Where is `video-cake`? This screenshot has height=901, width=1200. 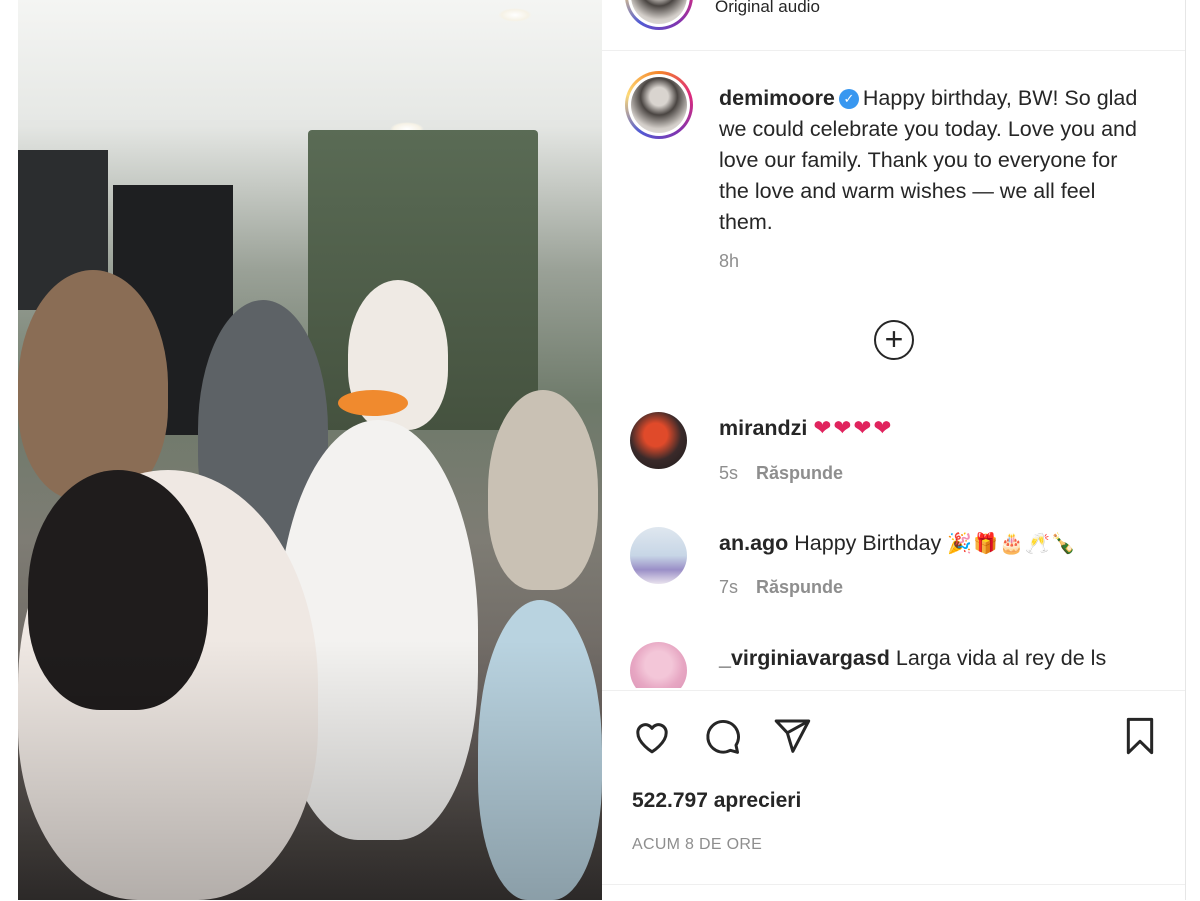
video-cake is located at coordinates (373, 403).